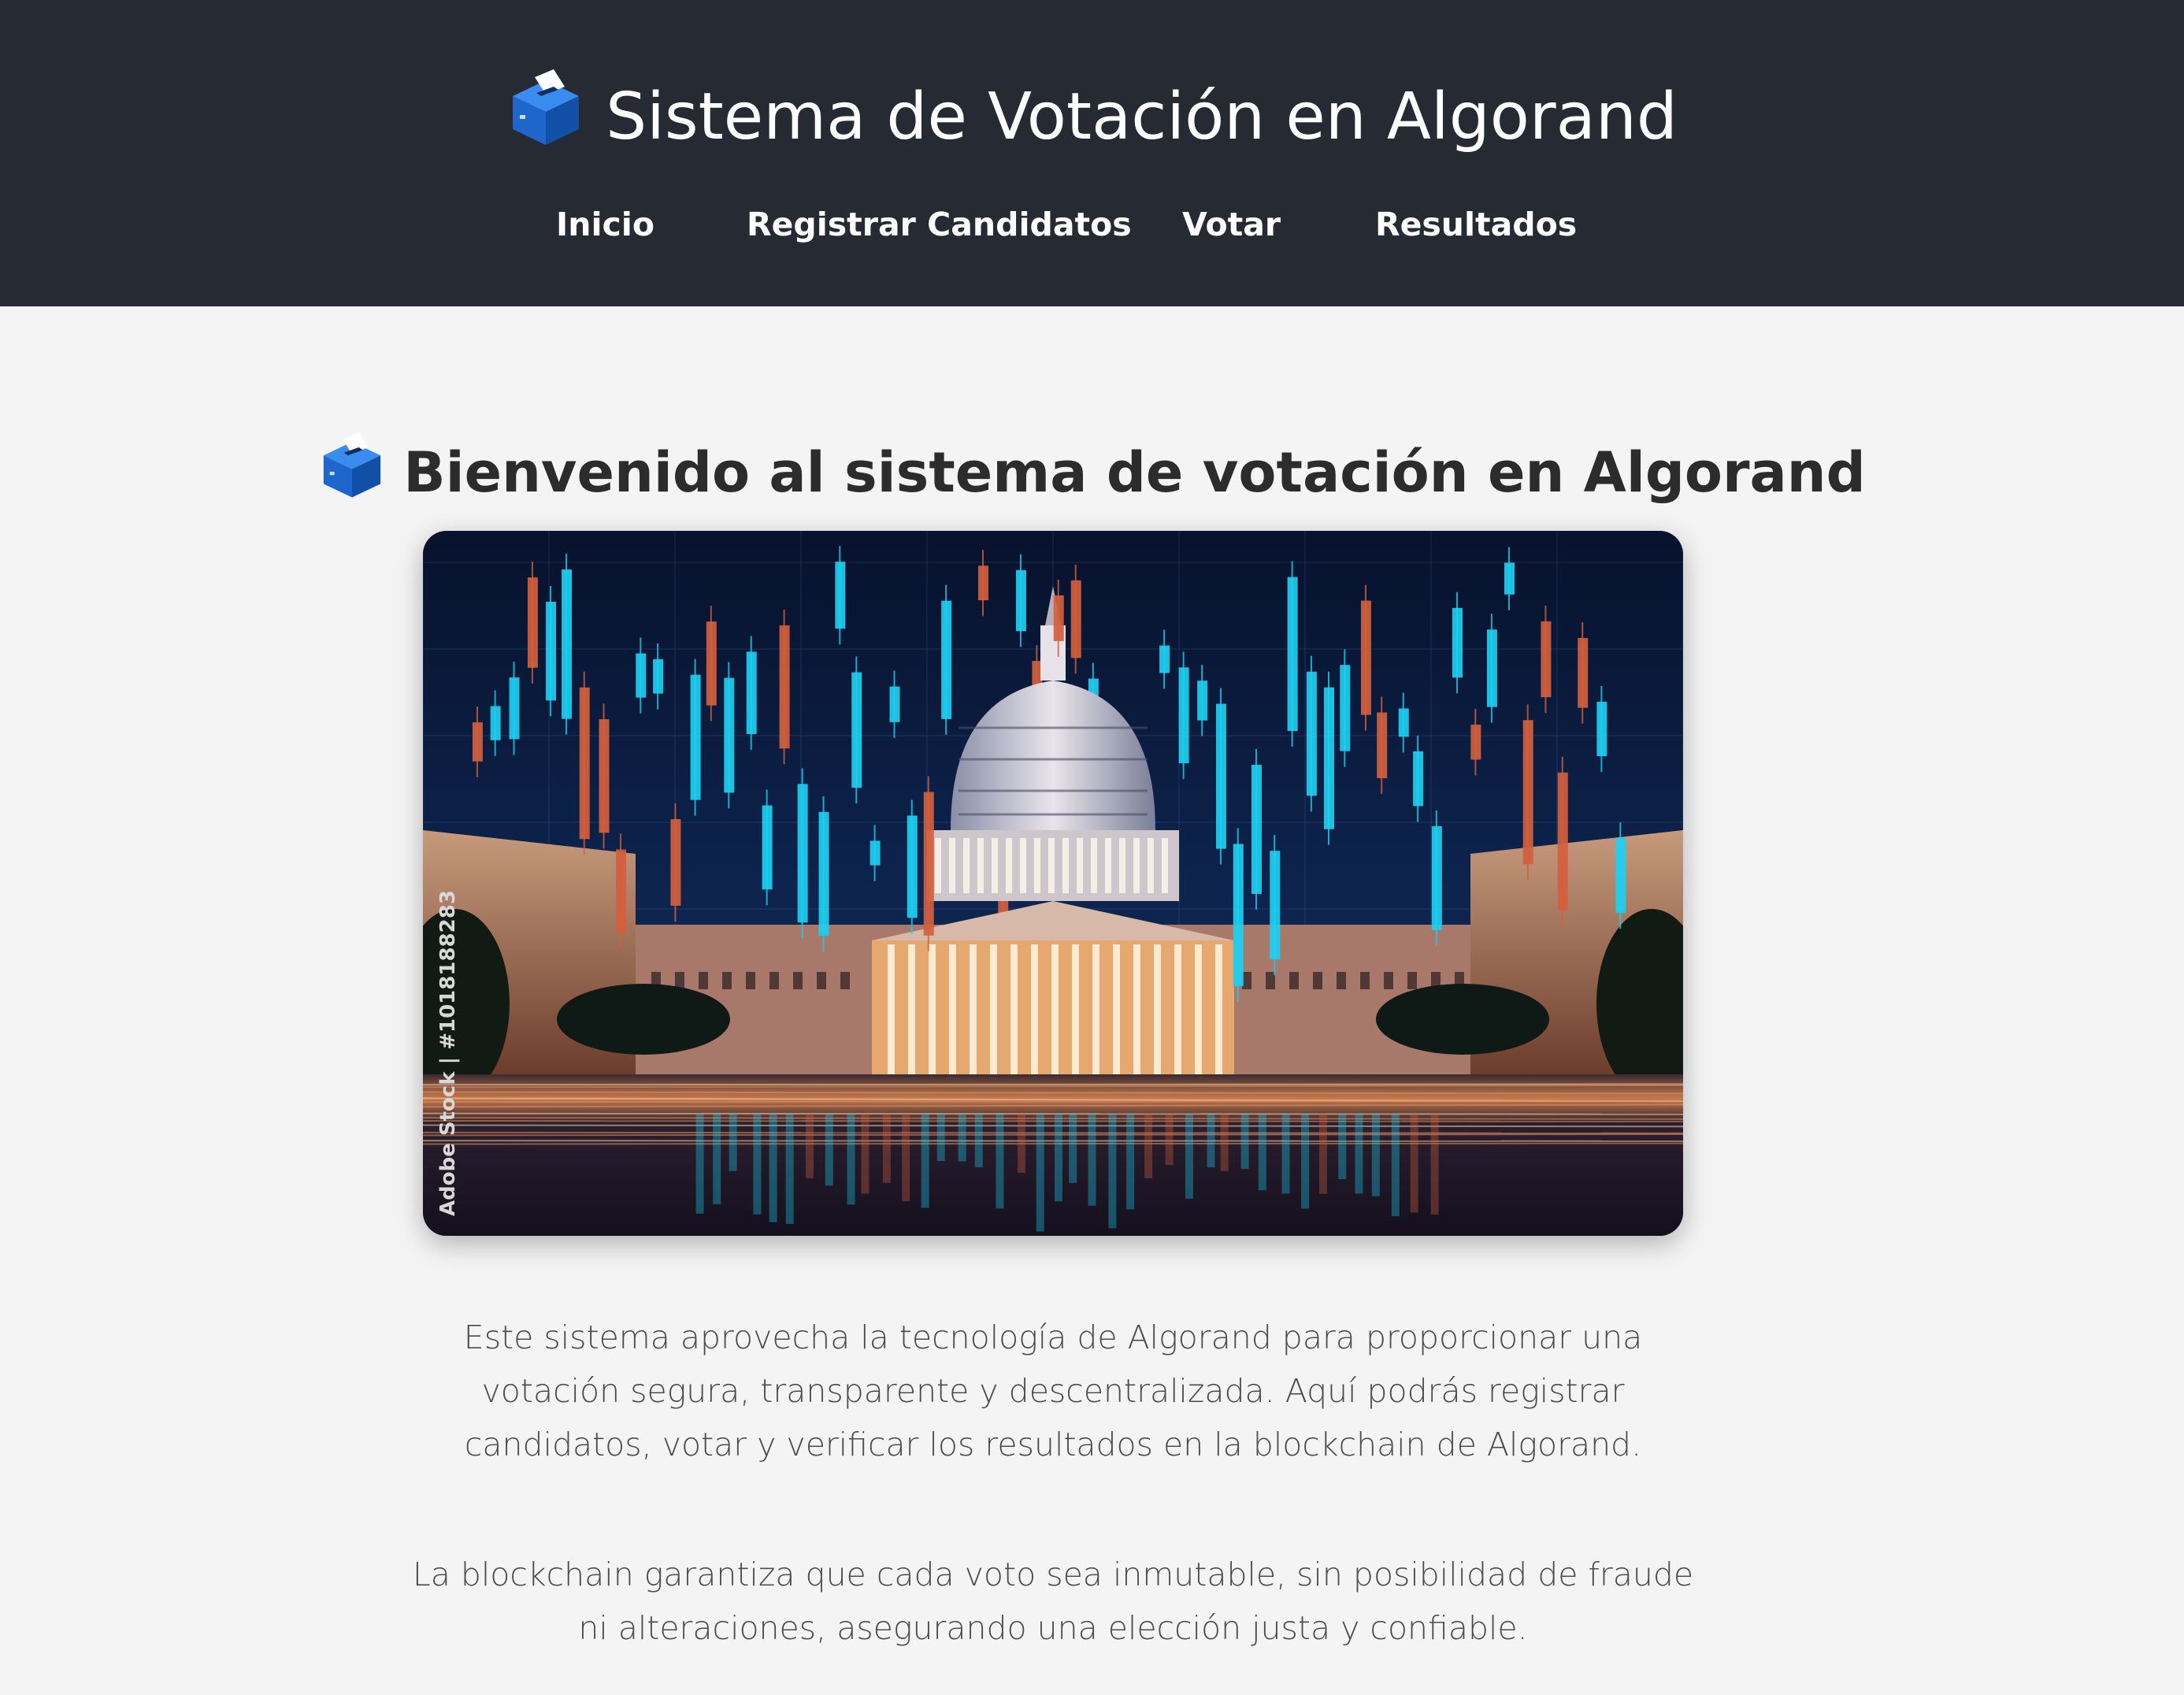 This screenshot has width=2184, height=1695. What do you see at coordinates (448, 1053) in the screenshot?
I see `watermark-text: Adobe Stock | #1018188283` at bounding box center [448, 1053].